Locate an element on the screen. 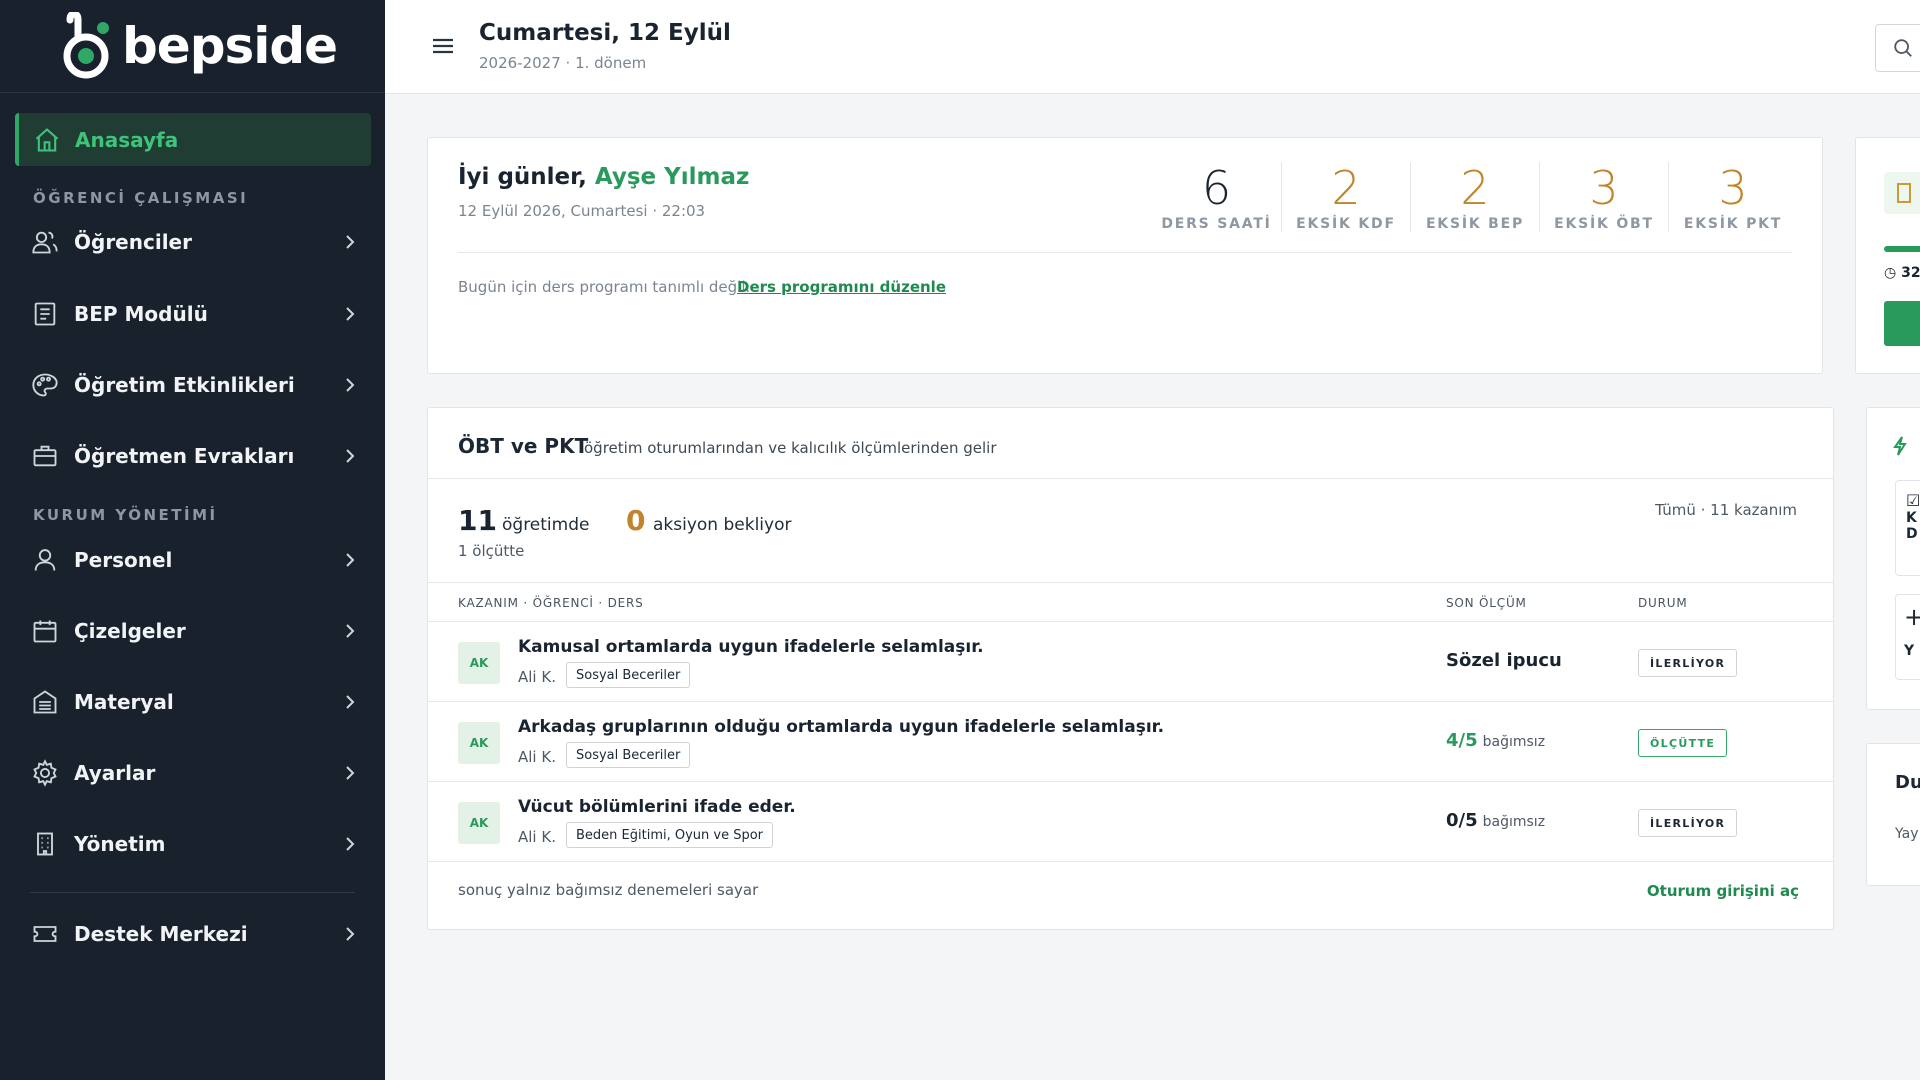 The image size is (1920, 1080). sidebar-item-label: Yönetim is located at coordinates (120, 844).